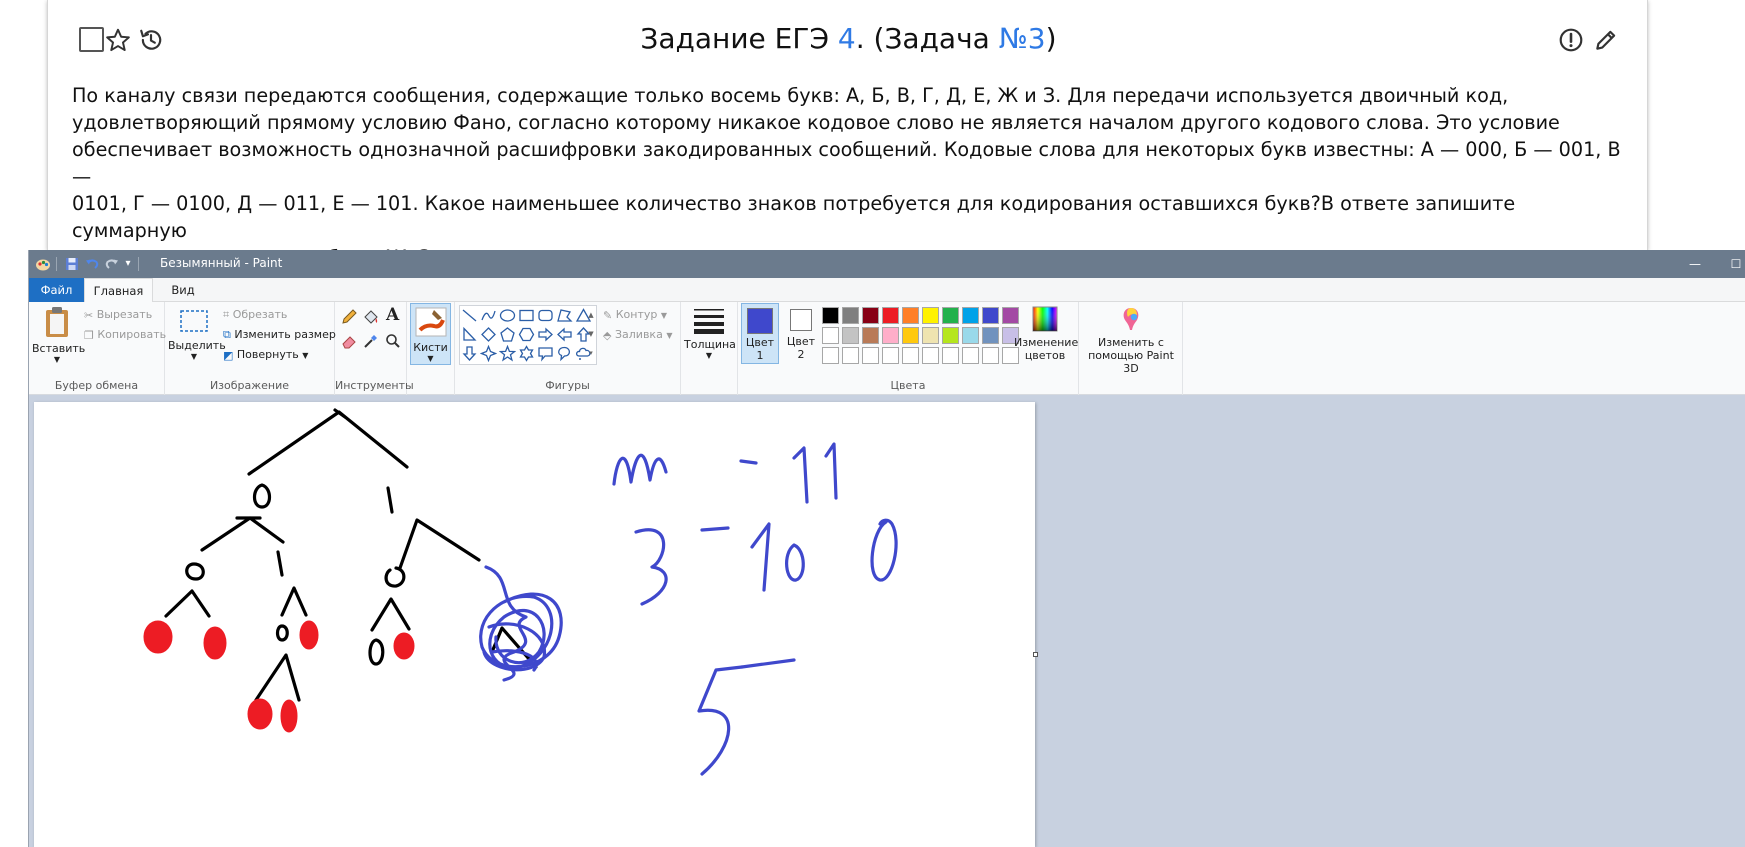  Describe the element at coordinates (58, 334) in the screenshot. I see `paste-button: Вставить ▼` at that location.